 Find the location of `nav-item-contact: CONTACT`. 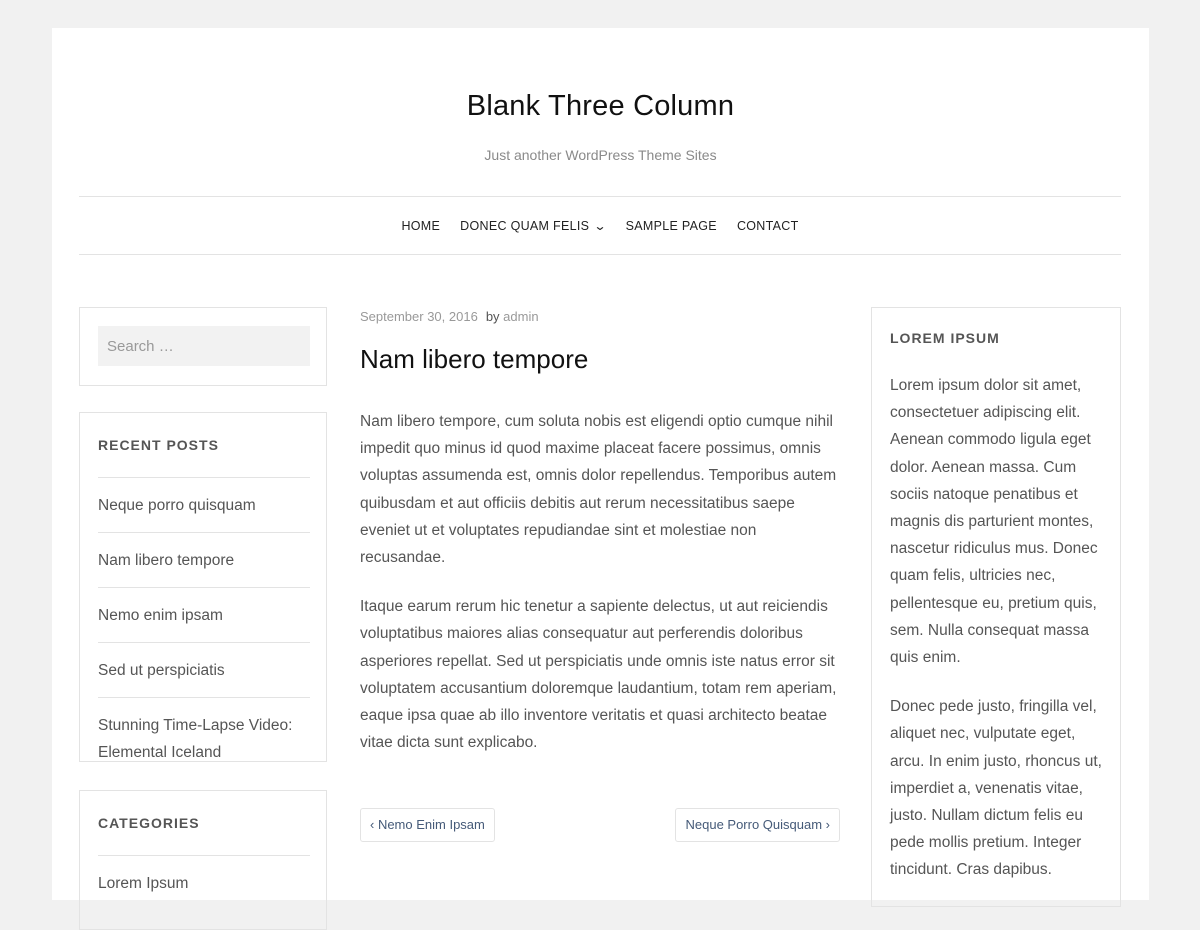

nav-item-contact: CONTACT is located at coordinates (768, 226).